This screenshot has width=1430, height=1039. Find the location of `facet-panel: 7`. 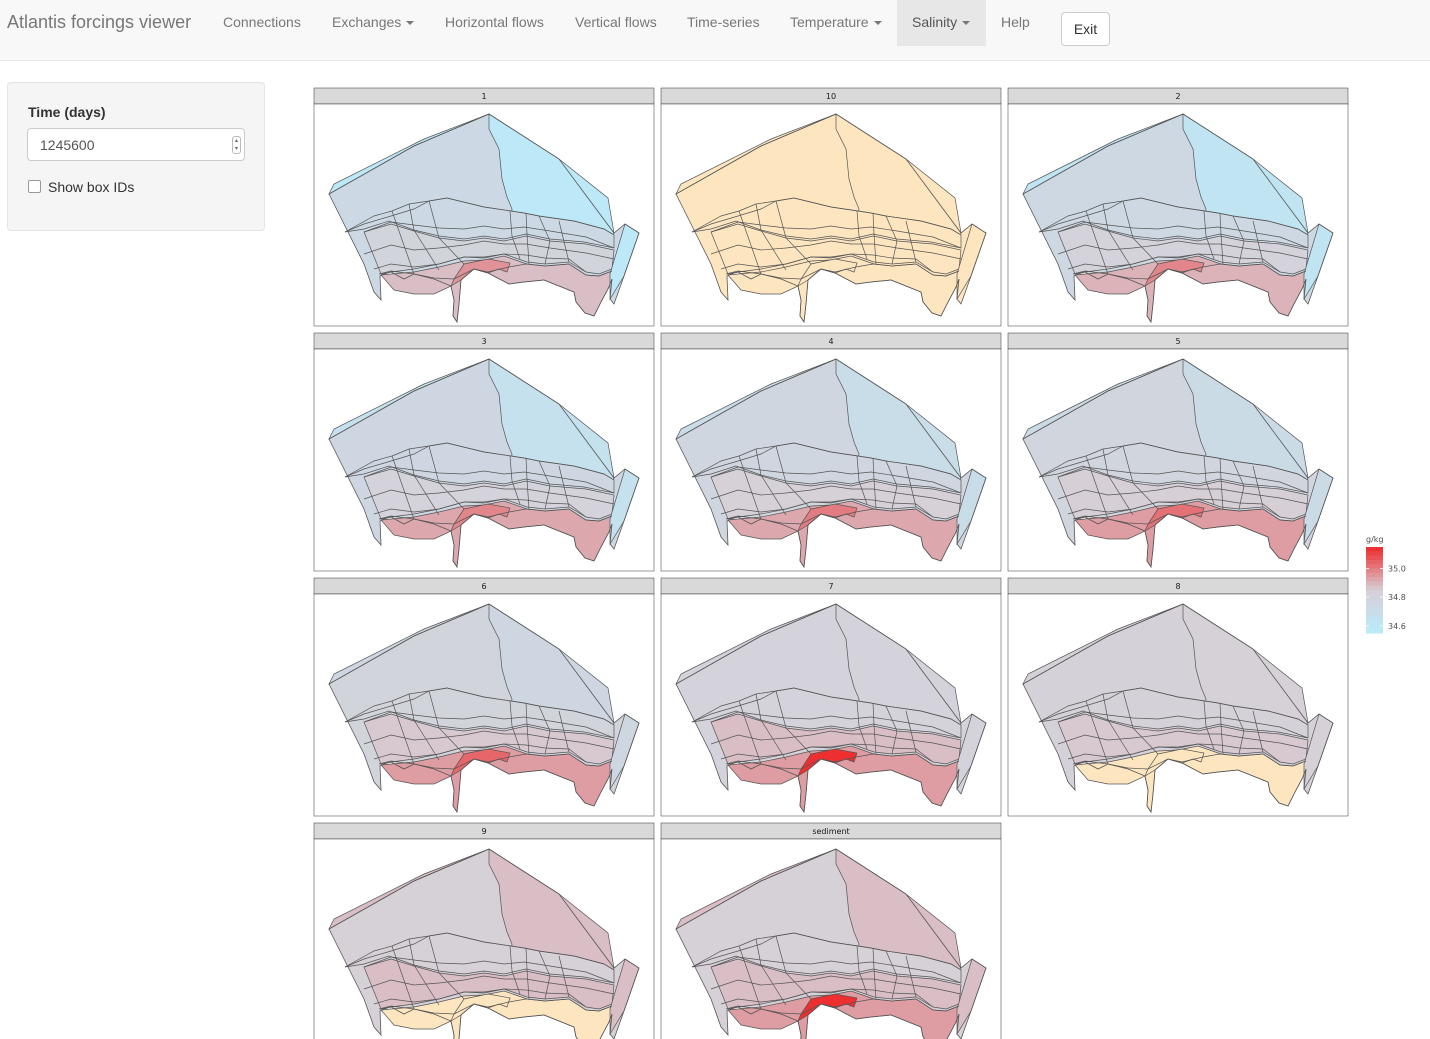

facet-panel: 7 is located at coordinates (831, 697).